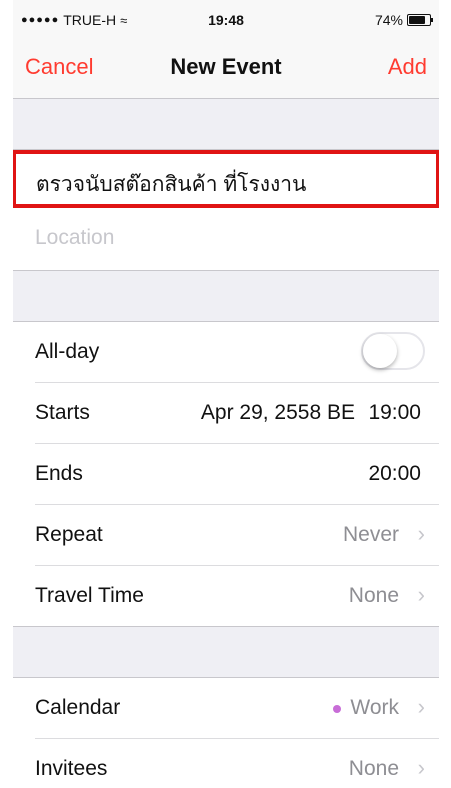 This screenshot has height=788, width=451. Describe the element at coordinates (237, 708) in the screenshot. I see `calendar-row: Calendar Work ›` at that location.